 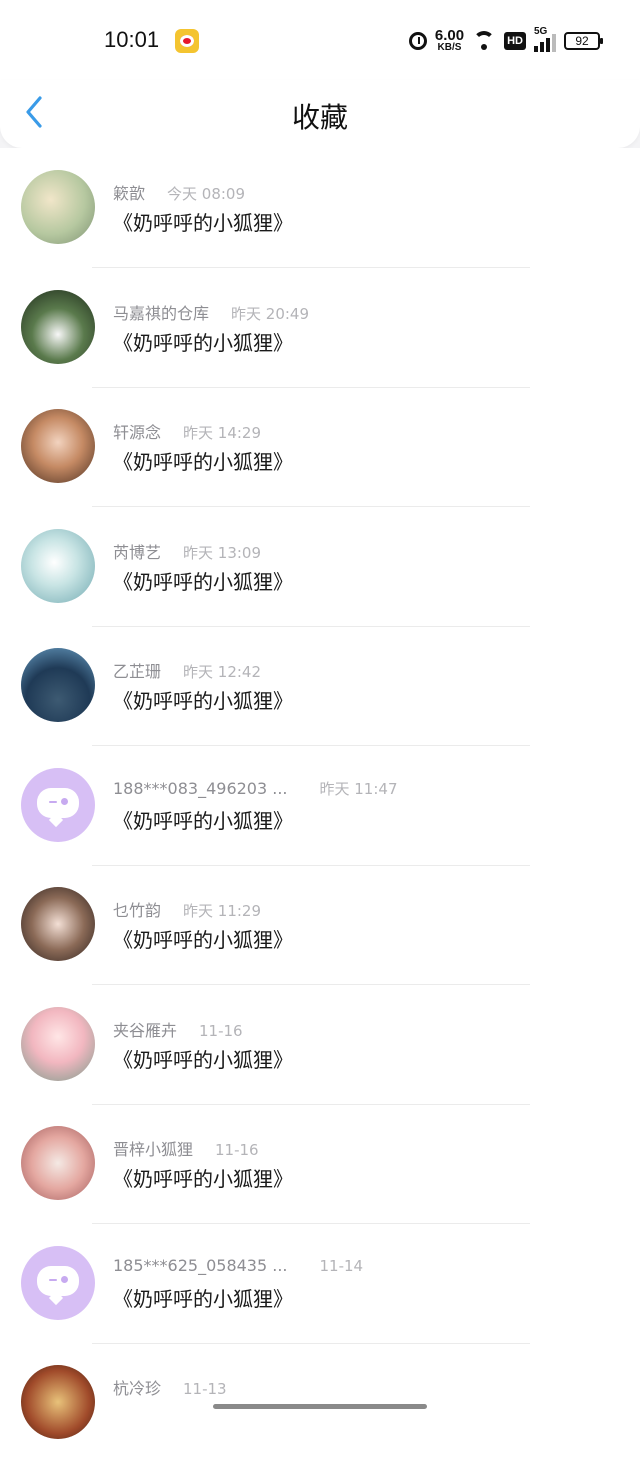 What do you see at coordinates (222, 672) in the screenshot?
I see `timestamp: 昨天 12:42` at bounding box center [222, 672].